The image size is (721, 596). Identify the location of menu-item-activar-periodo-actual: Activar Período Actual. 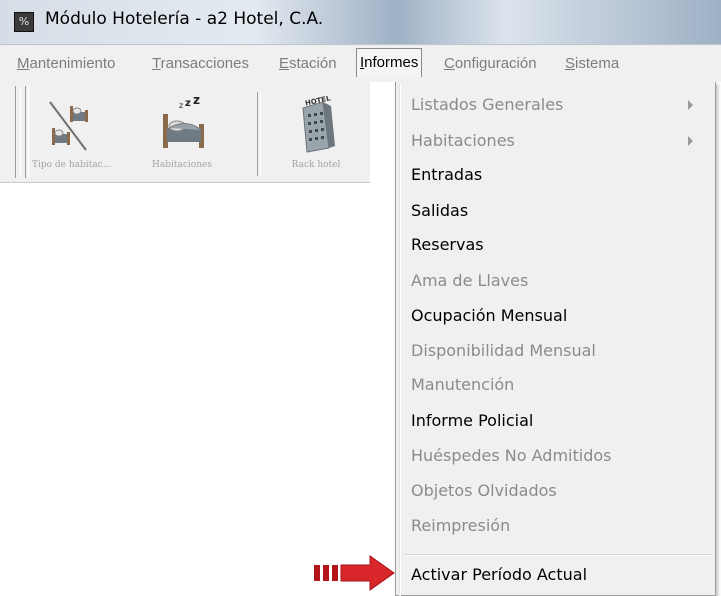
(499, 575).